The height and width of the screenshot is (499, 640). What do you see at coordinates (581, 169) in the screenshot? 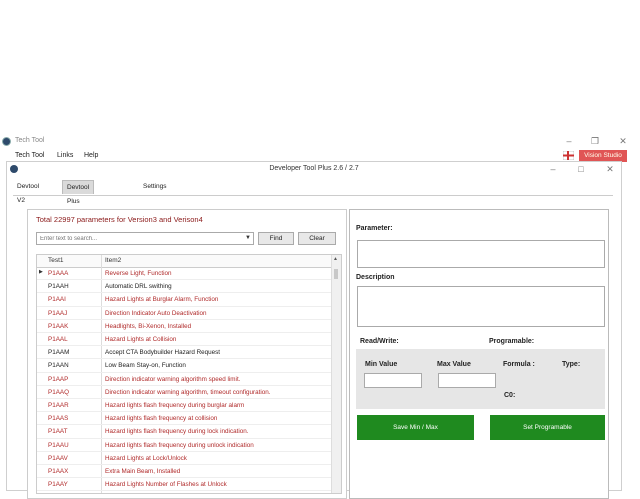
I see `dev-maximize-icon: □` at bounding box center [581, 169].